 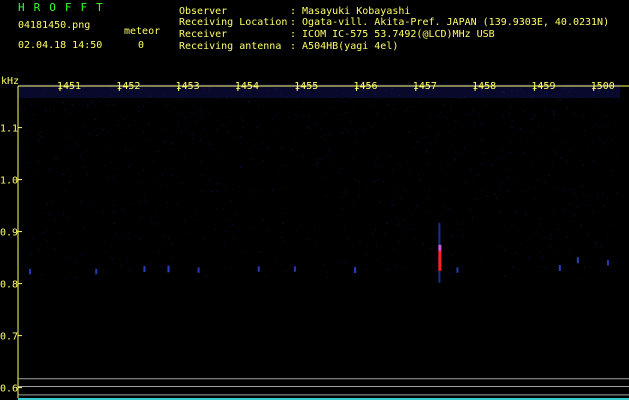 What do you see at coordinates (9, 285) in the screenshot?
I see `y-tick-label: 0.8` at bounding box center [9, 285].